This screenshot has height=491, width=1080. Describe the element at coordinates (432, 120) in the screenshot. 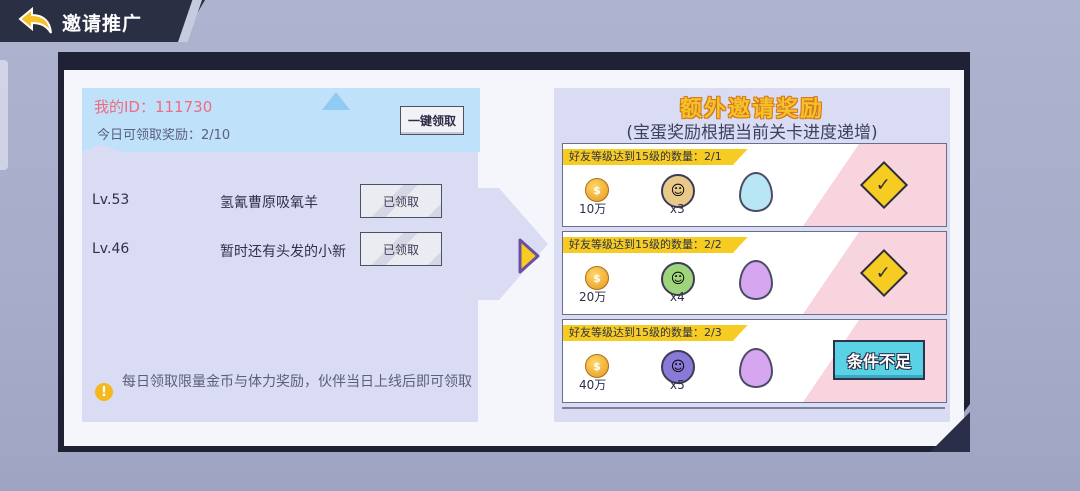

I see `claim-all-button: 一键领取` at that location.